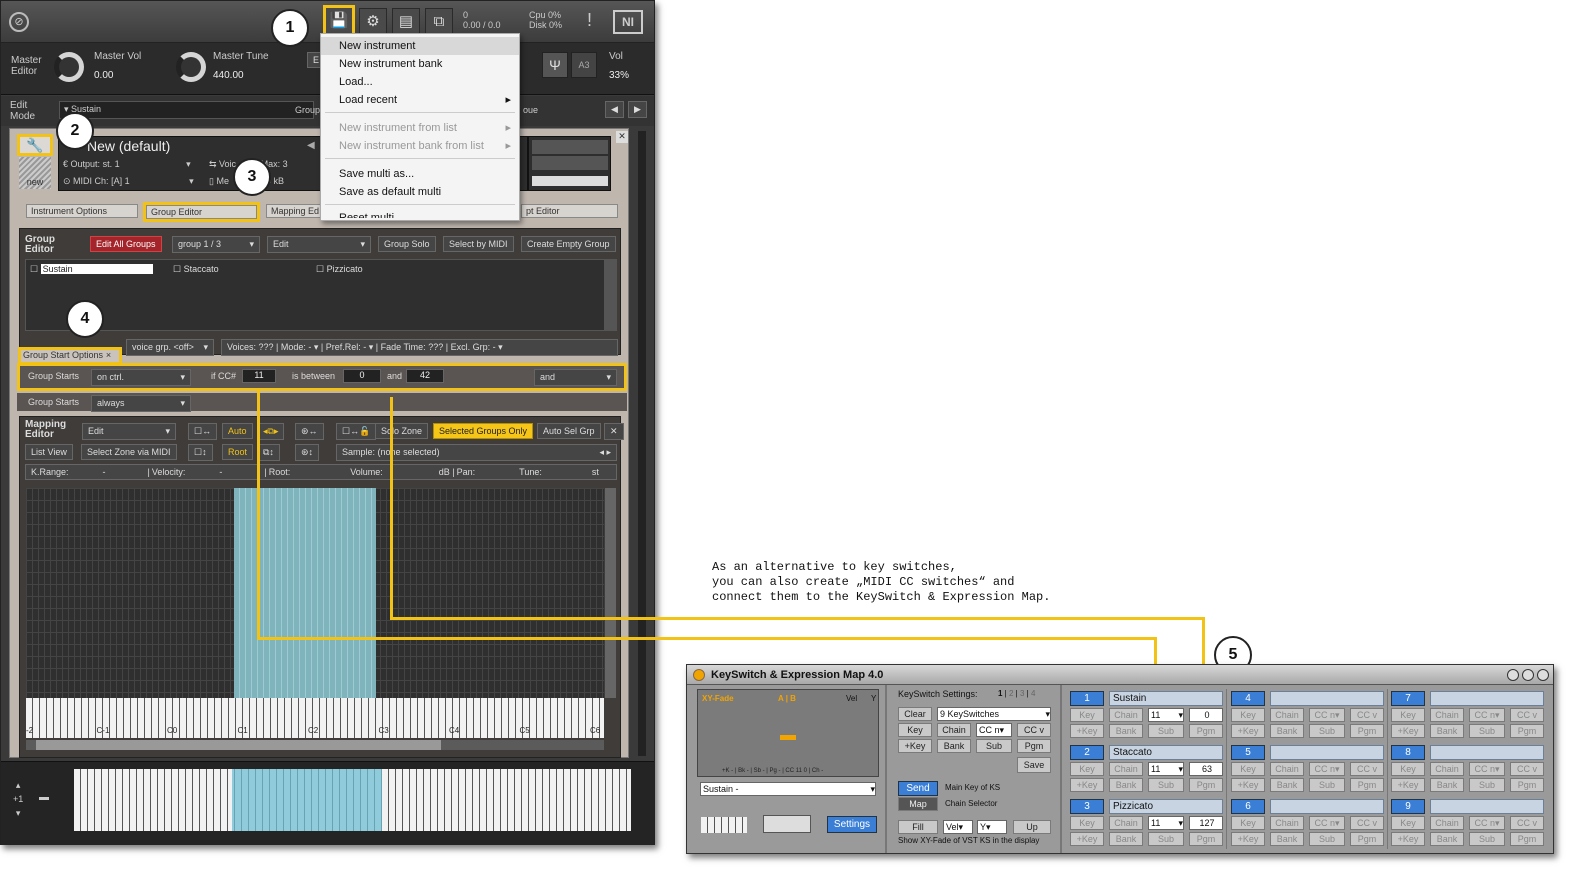 This screenshot has height=882, width=1596. Describe the element at coordinates (570, 181) in the screenshot. I see `volume-slider` at that location.